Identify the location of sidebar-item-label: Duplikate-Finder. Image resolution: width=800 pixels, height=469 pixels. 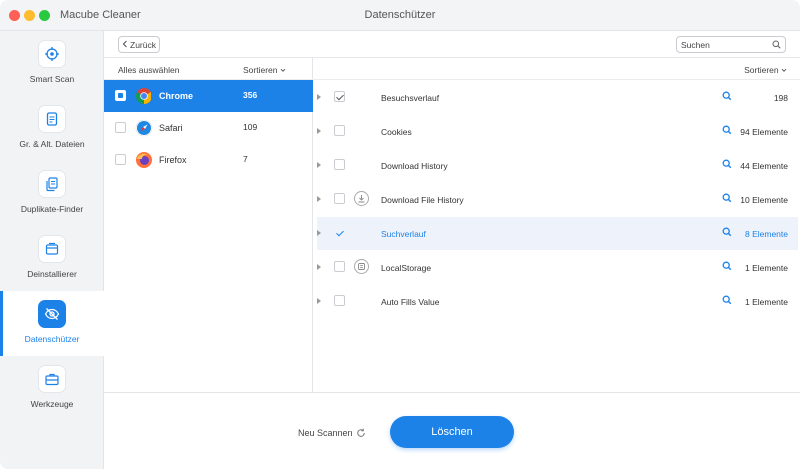
(52, 209).